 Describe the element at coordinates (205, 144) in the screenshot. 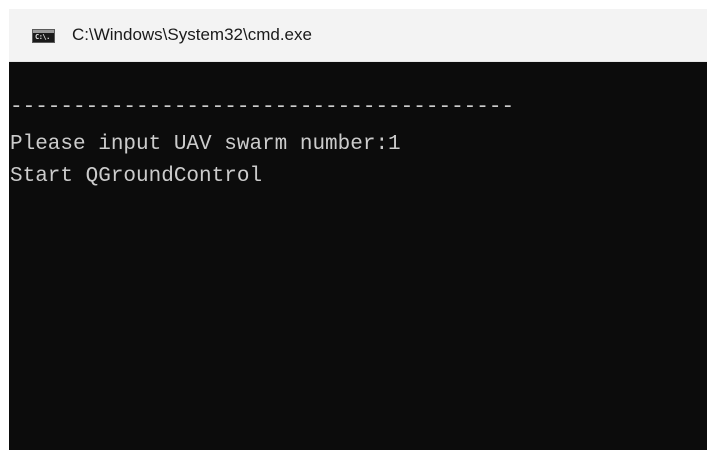

I see `console-line-prompt: Please input UAV swarm number:1` at that location.